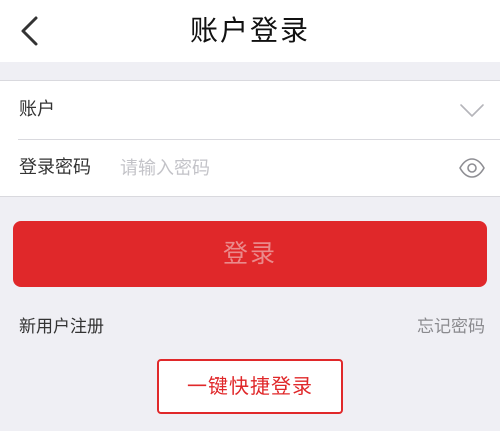 The height and width of the screenshot is (431, 500). Describe the element at coordinates (55, 167) in the screenshot. I see `password-label: 登录密码` at that location.